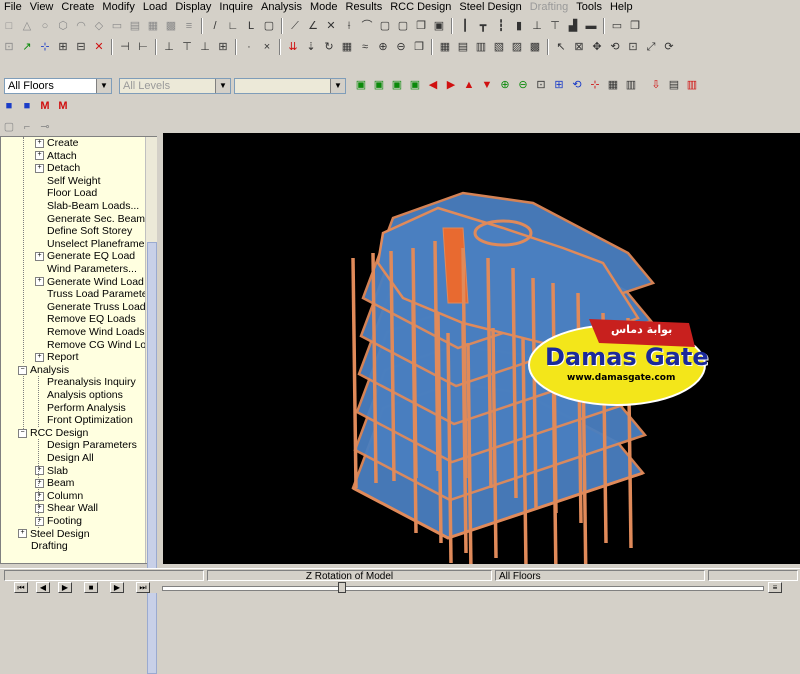  What do you see at coordinates (49, 546) in the screenshot?
I see `tree-item-drafting: Drafting` at bounding box center [49, 546].